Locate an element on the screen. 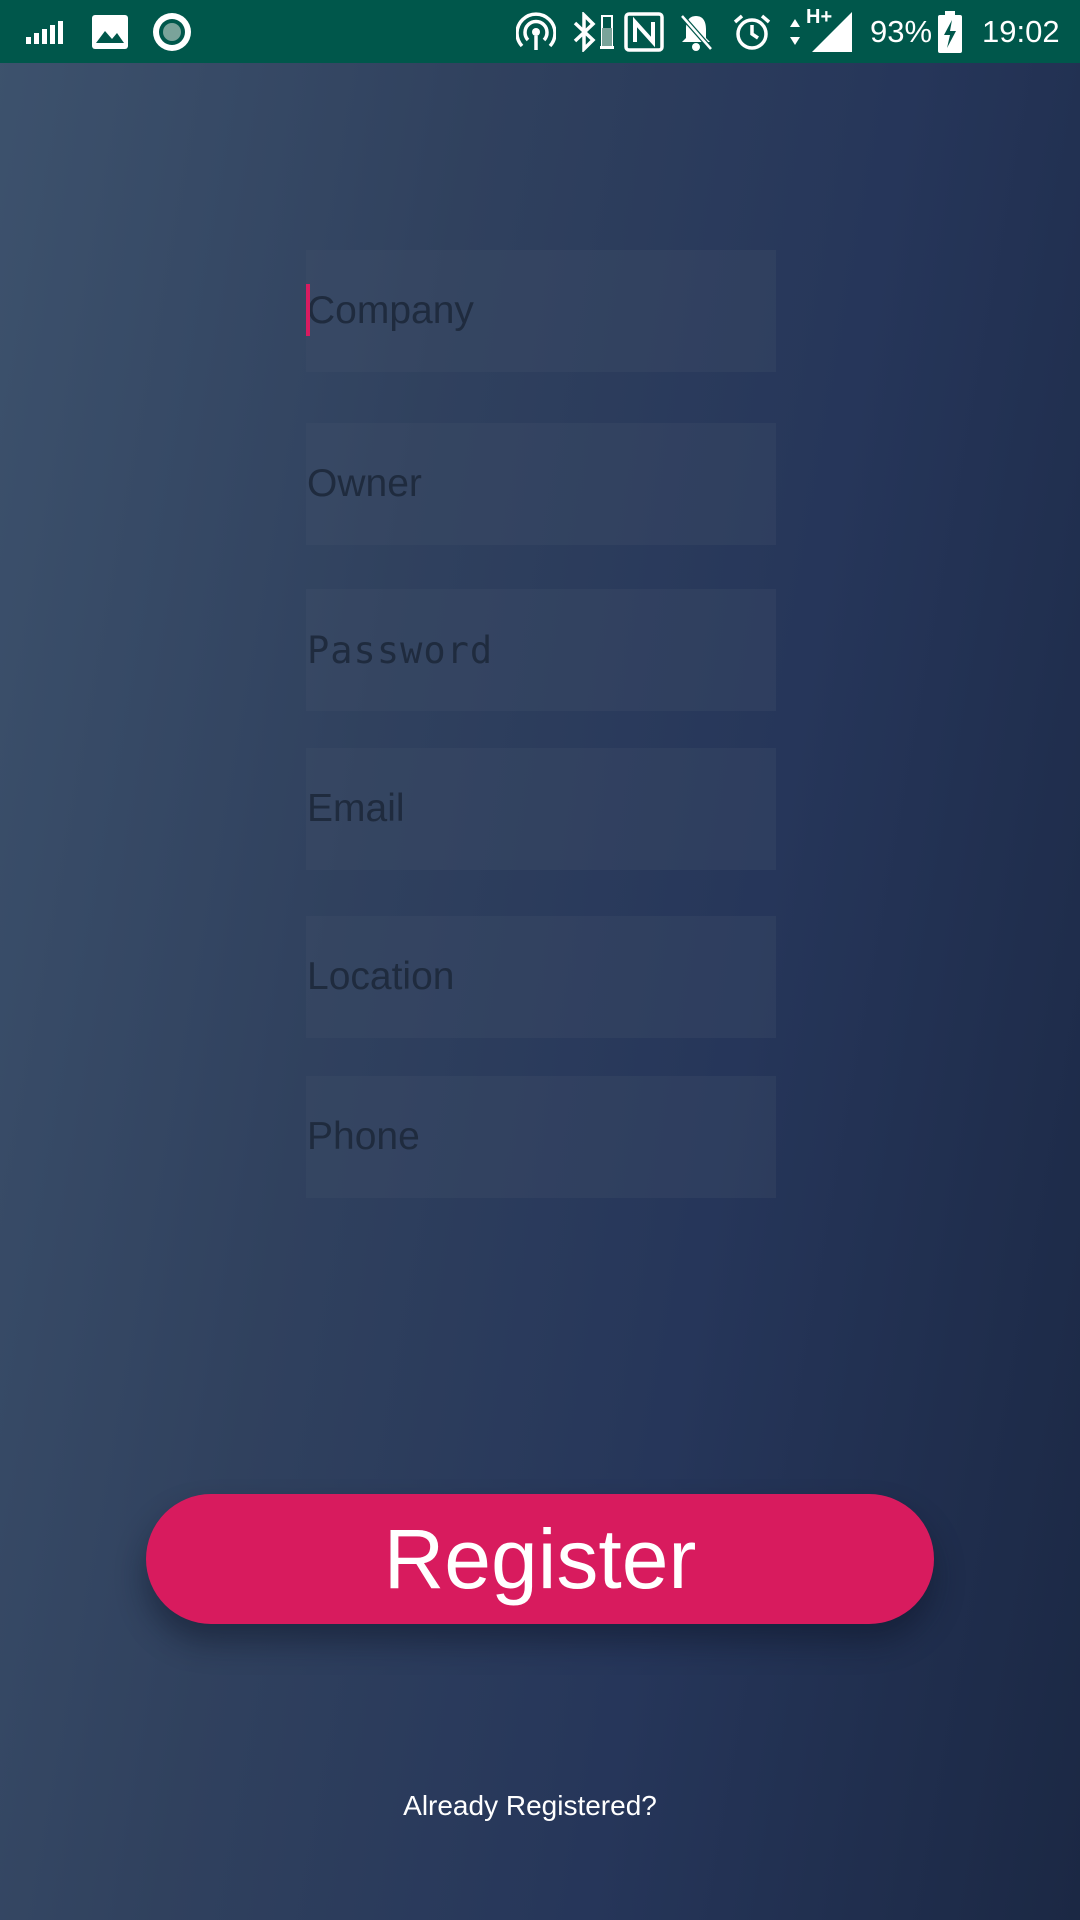  status-bar: H+ 93% 19:02 is located at coordinates (540, 31).